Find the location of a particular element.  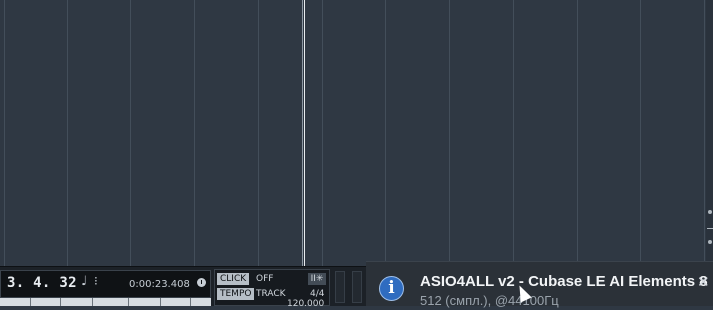

clock-icon is located at coordinates (201, 282).